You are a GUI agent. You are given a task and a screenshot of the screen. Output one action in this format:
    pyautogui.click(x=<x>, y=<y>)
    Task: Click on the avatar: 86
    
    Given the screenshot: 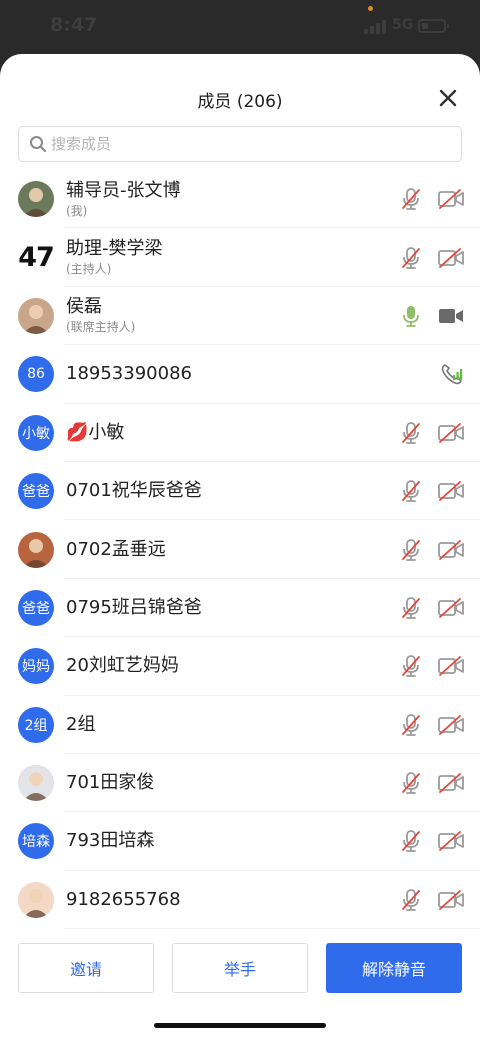 What is the action you would take?
    pyautogui.click(x=36, y=374)
    